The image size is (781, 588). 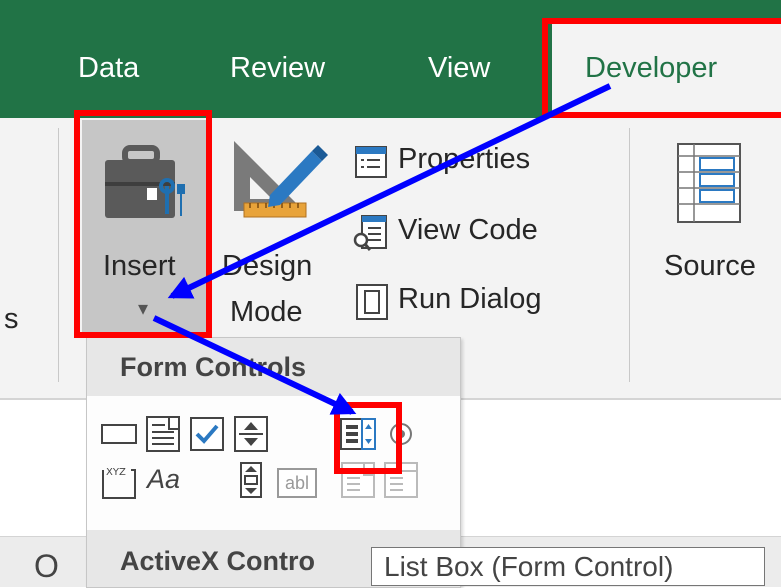 What do you see at coordinates (709, 183) in the screenshot?
I see `source-xml-icon` at bounding box center [709, 183].